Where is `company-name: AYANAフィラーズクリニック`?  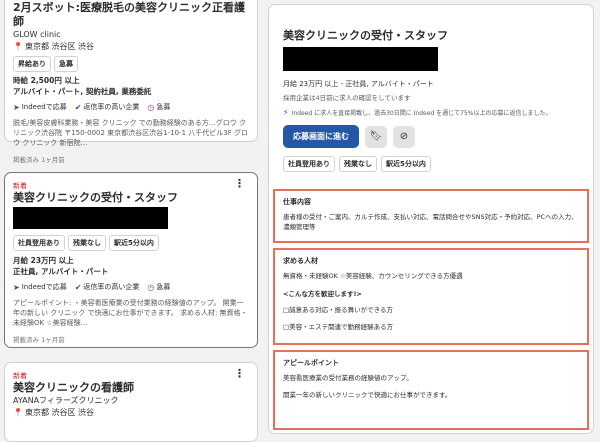
company-name: AYANAフィラーズクリニック is located at coordinates (66, 400).